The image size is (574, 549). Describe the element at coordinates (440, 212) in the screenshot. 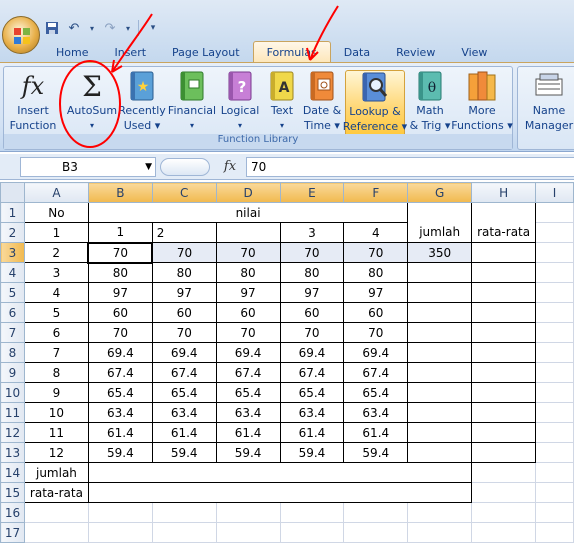

I see `cell-g1` at that location.